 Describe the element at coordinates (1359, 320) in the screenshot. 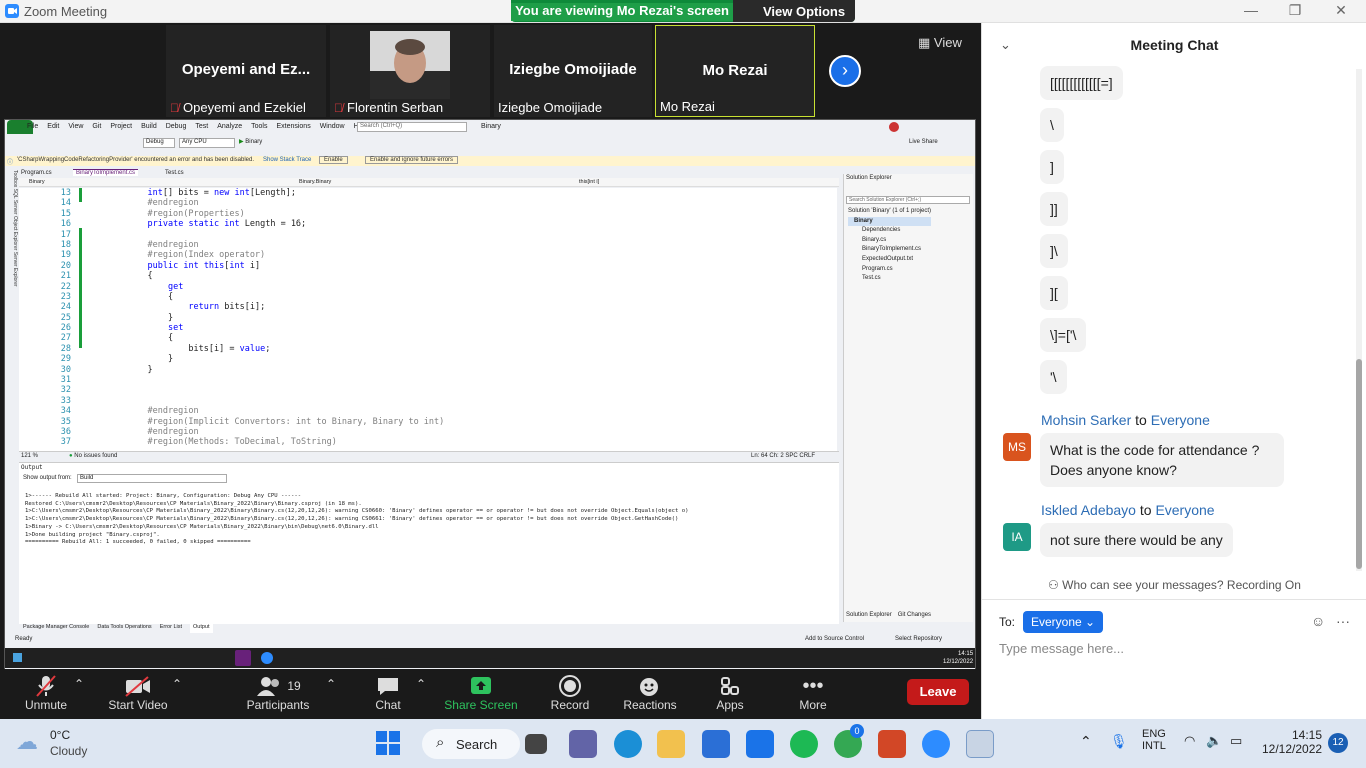

I see `chat-scrollbar-track` at that location.